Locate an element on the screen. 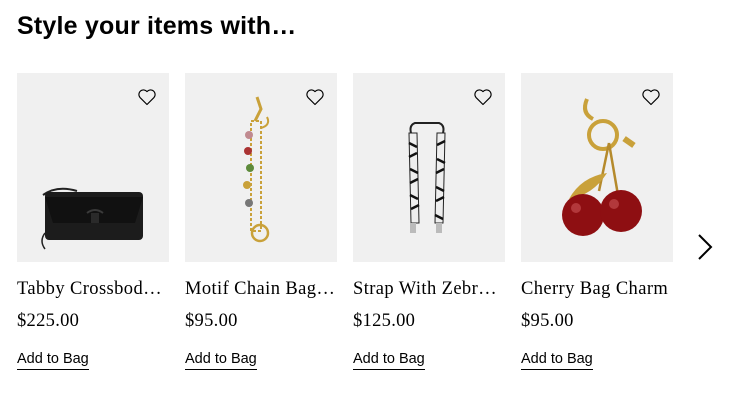  product-name: Motif Chain Bag Charm is located at coordinates (261, 289).